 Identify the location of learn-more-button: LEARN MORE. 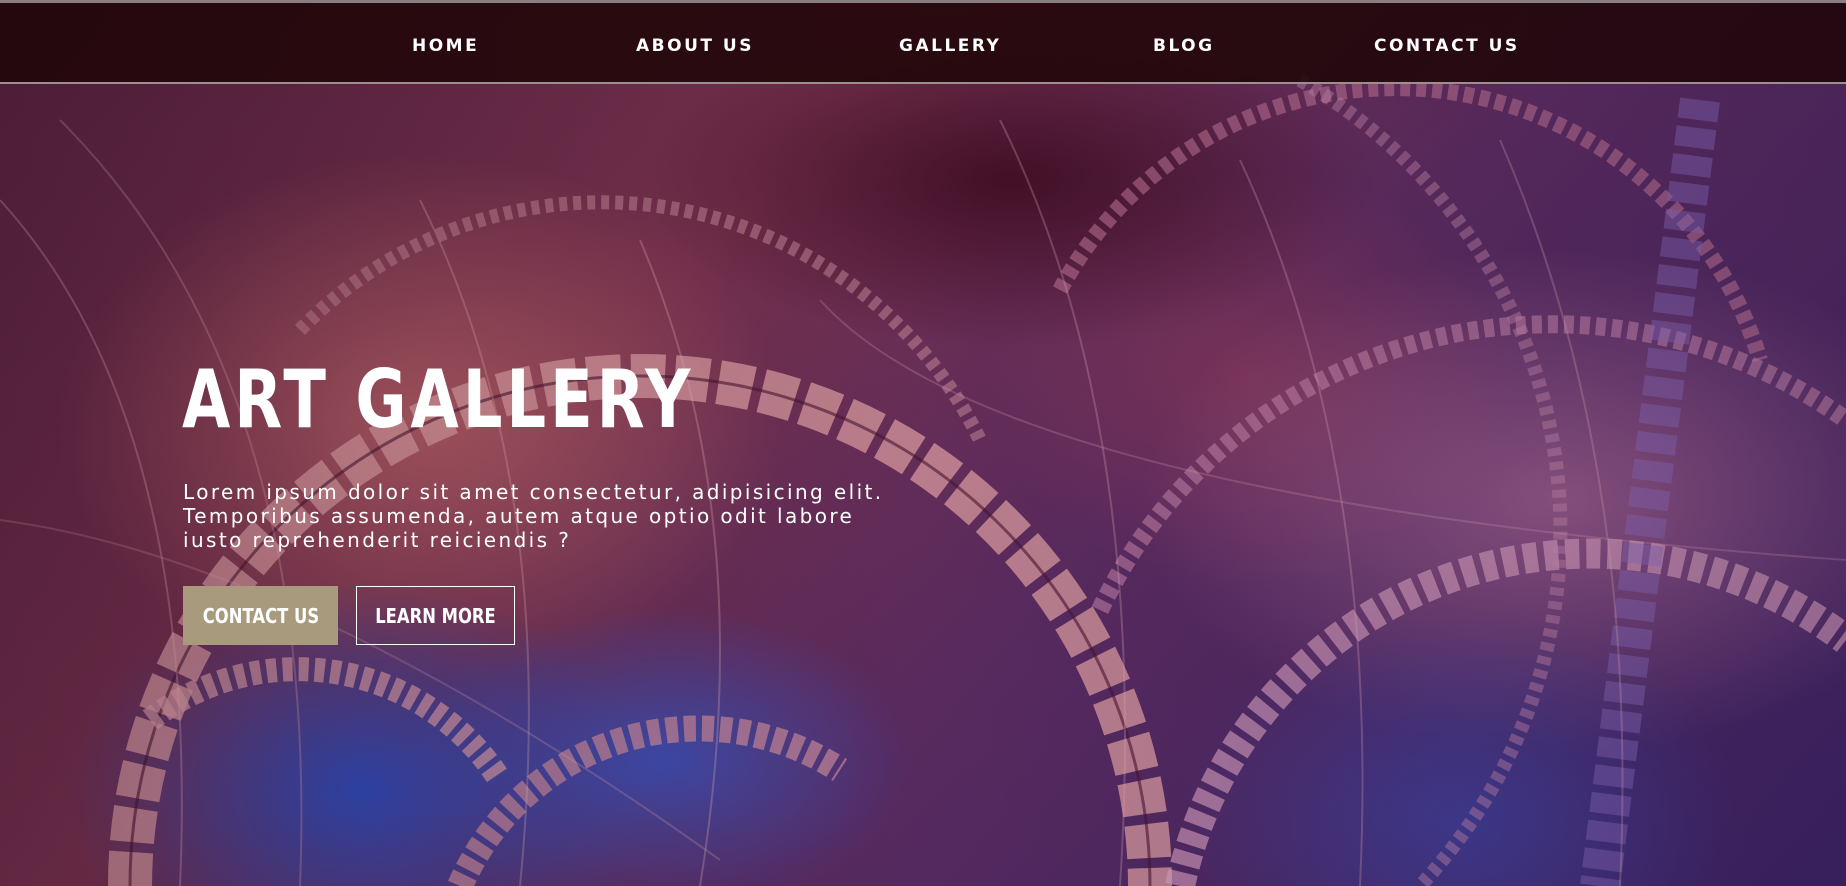
(435, 615).